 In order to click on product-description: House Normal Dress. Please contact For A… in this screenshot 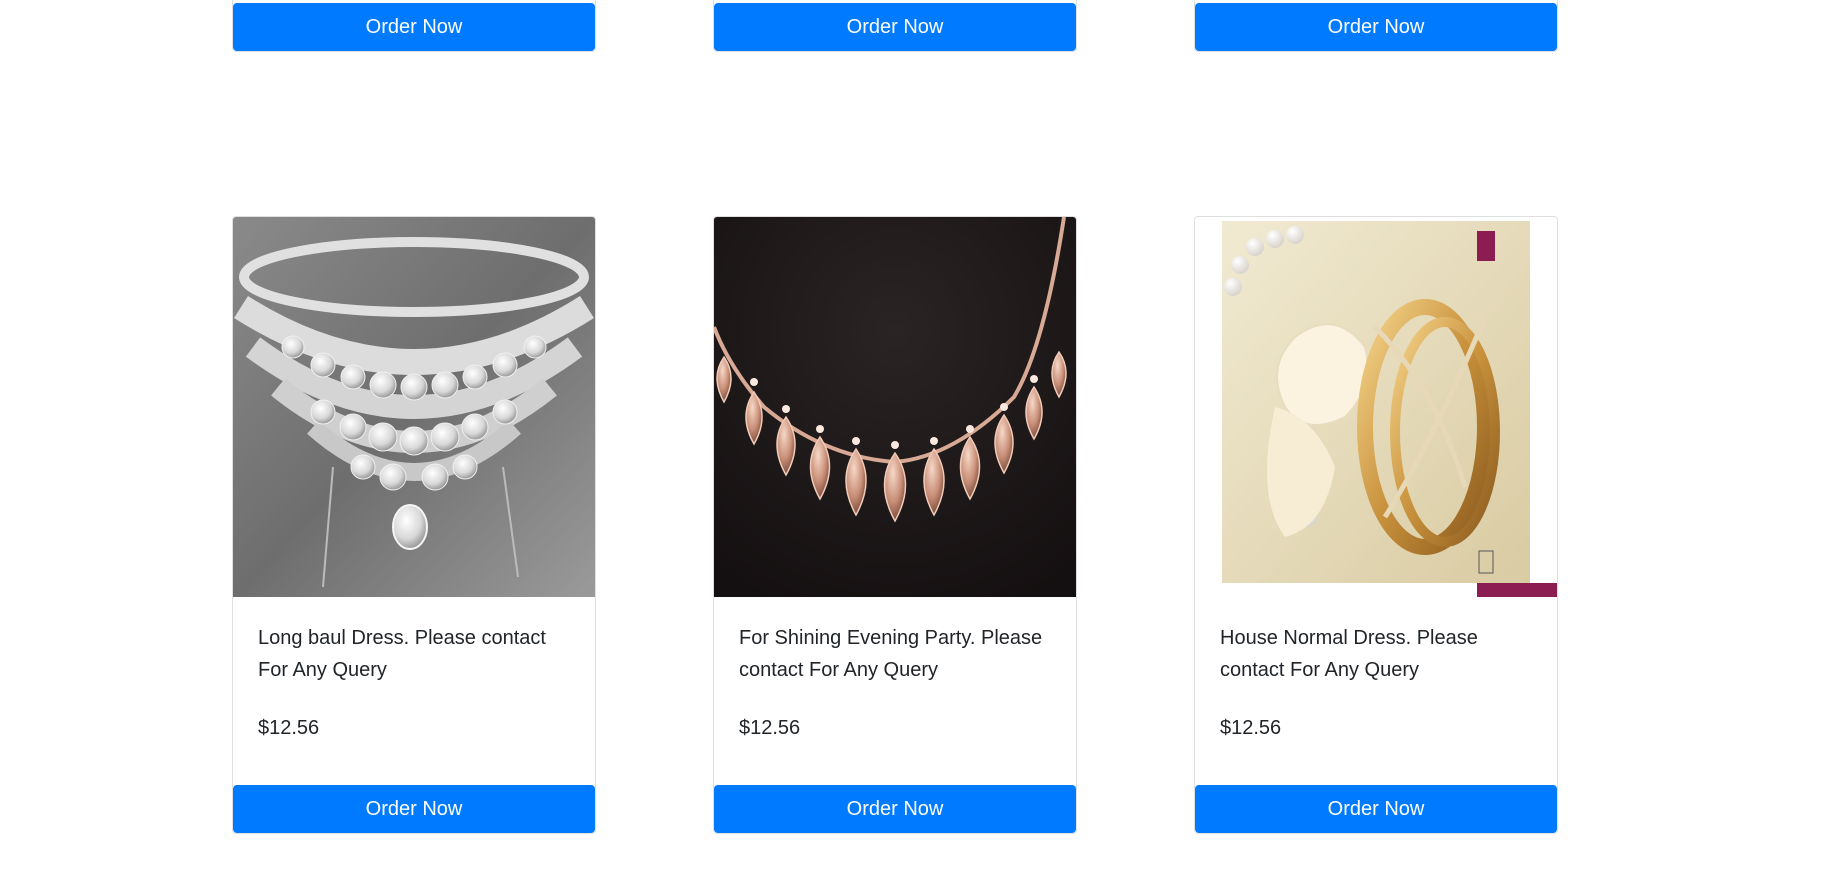, I will do `click(1349, 654)`.